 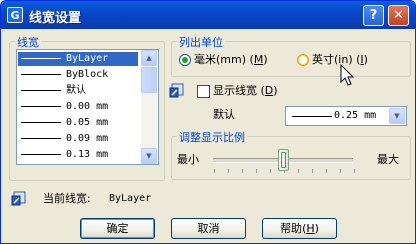 What do you see at coordinates (18, 198) in the screenshot?
I see `current-lineweight-icon` at bounding box center [18, 198].